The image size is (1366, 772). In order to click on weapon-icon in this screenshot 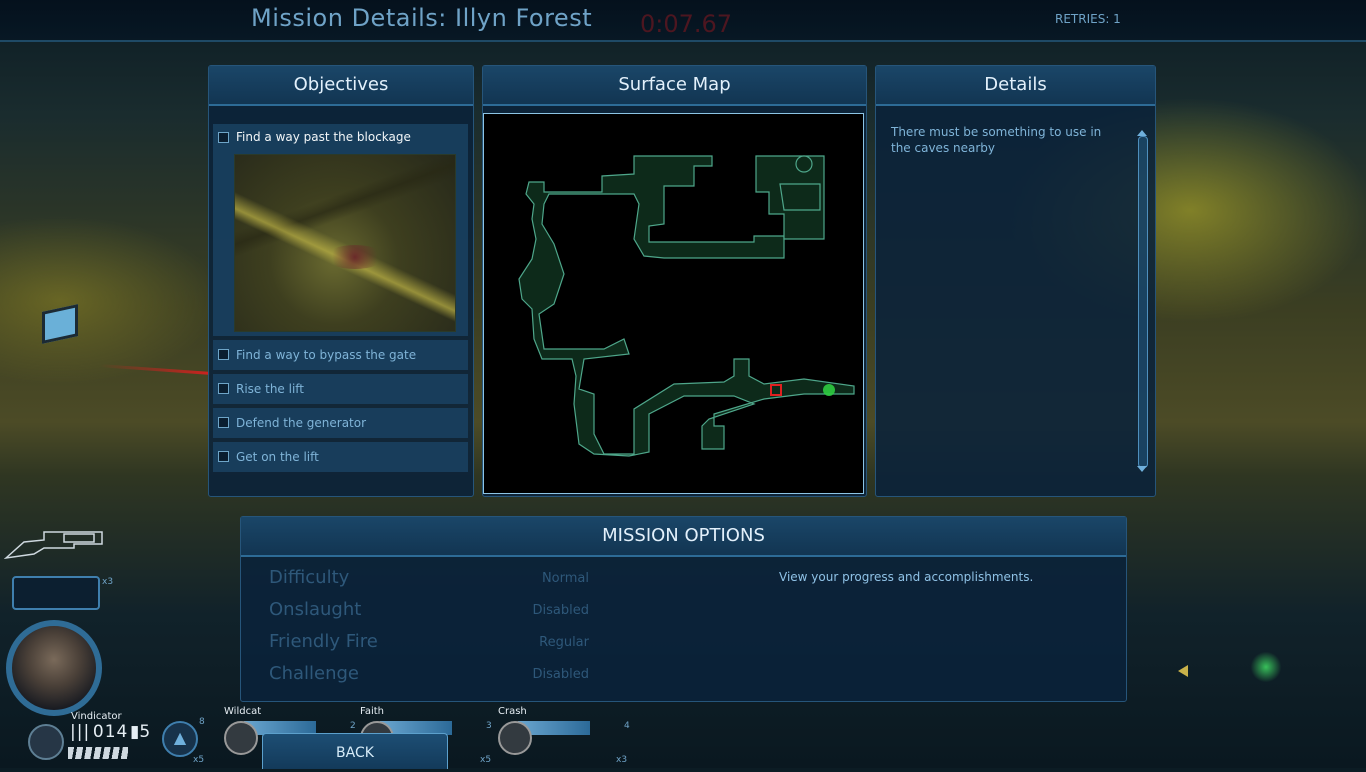, I will do `click(53, 545)`.